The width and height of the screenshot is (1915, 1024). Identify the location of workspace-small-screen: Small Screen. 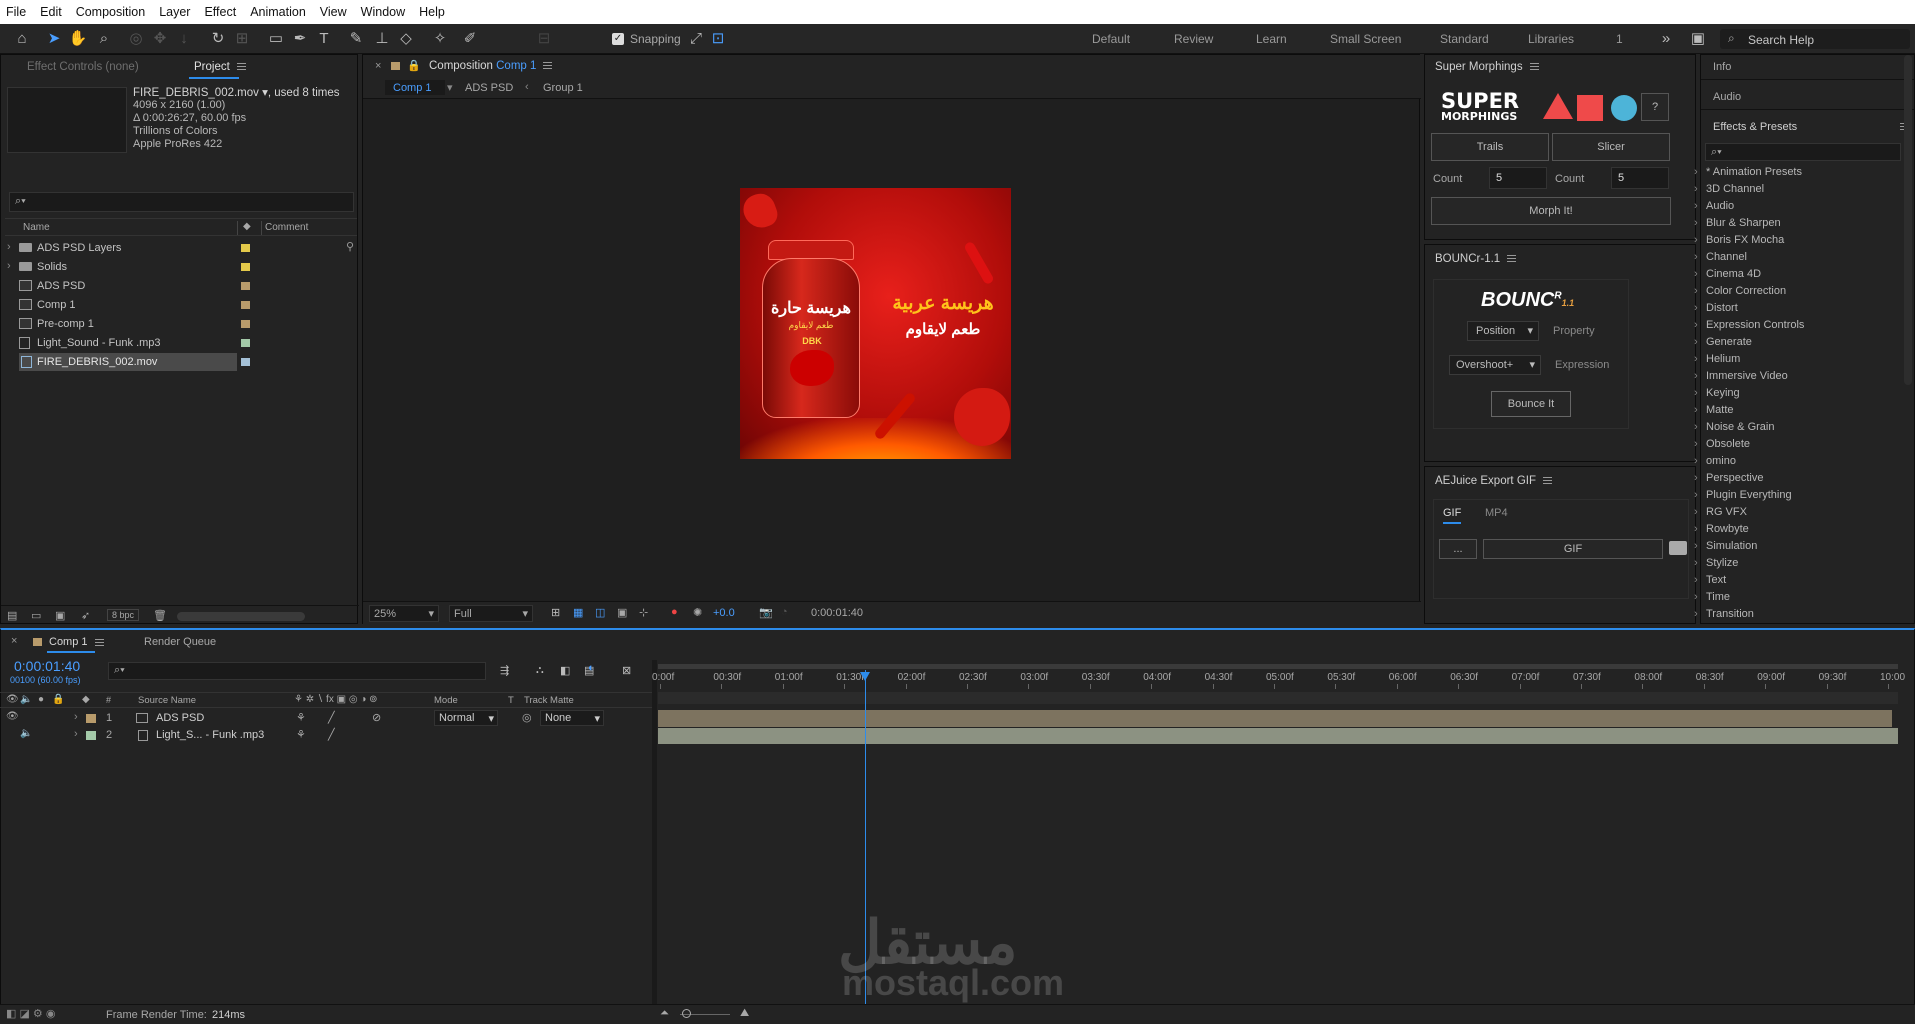
(1365, 39).